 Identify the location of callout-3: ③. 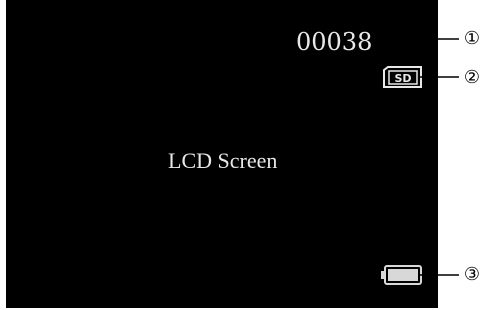
(472, 274).